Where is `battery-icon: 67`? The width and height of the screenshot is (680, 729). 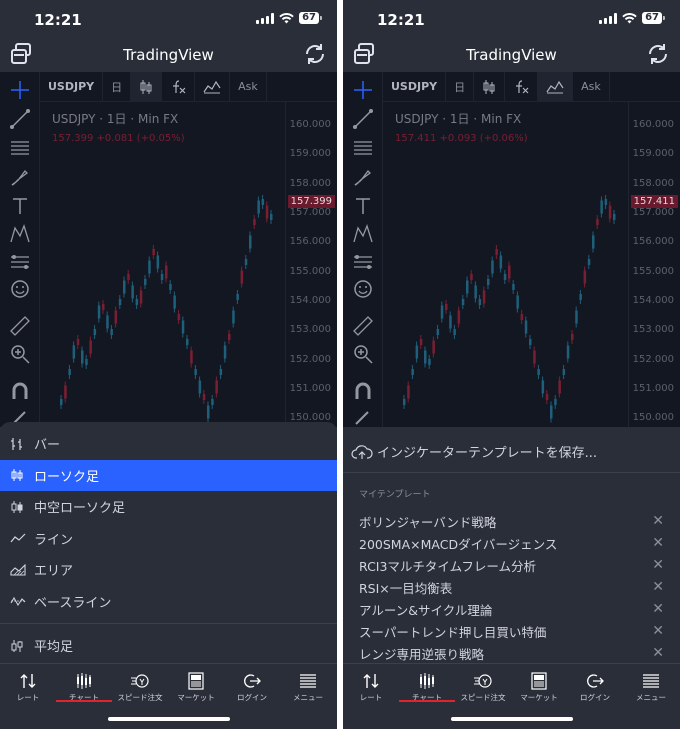 battery-icon: 67 is located at coordinates (310, 18).